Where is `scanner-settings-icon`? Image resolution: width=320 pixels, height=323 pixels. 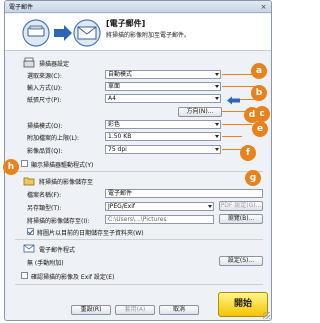
scanner-settings-icon is located at coordinates (29, 62).